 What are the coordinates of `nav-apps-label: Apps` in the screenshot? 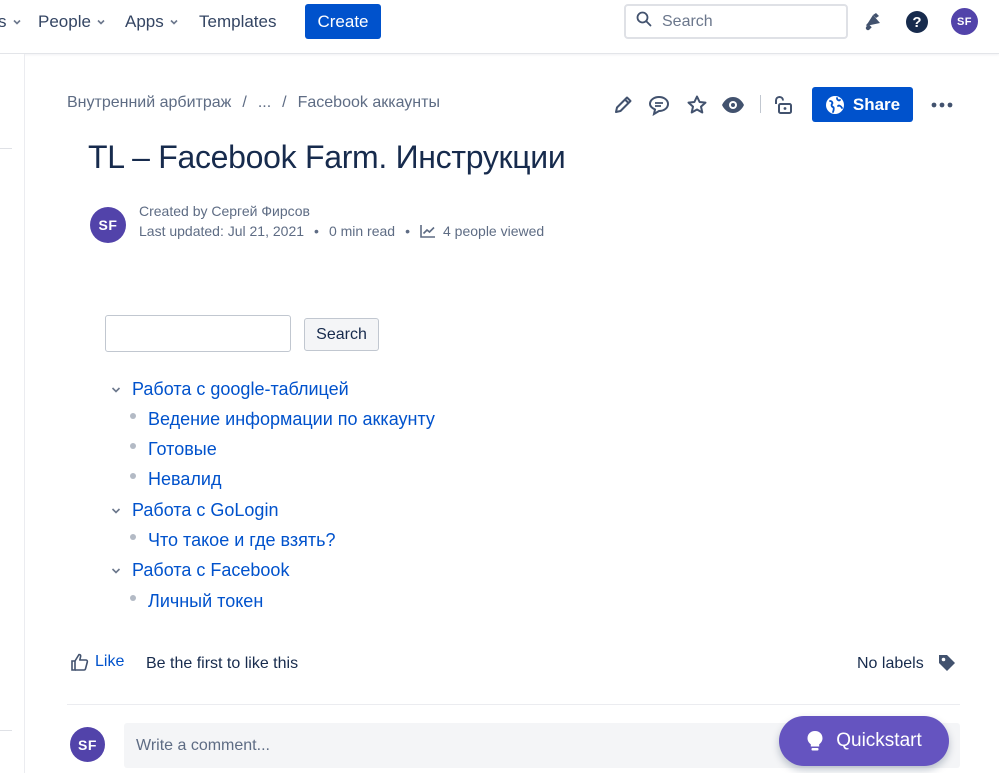 It's located at (144, 21).